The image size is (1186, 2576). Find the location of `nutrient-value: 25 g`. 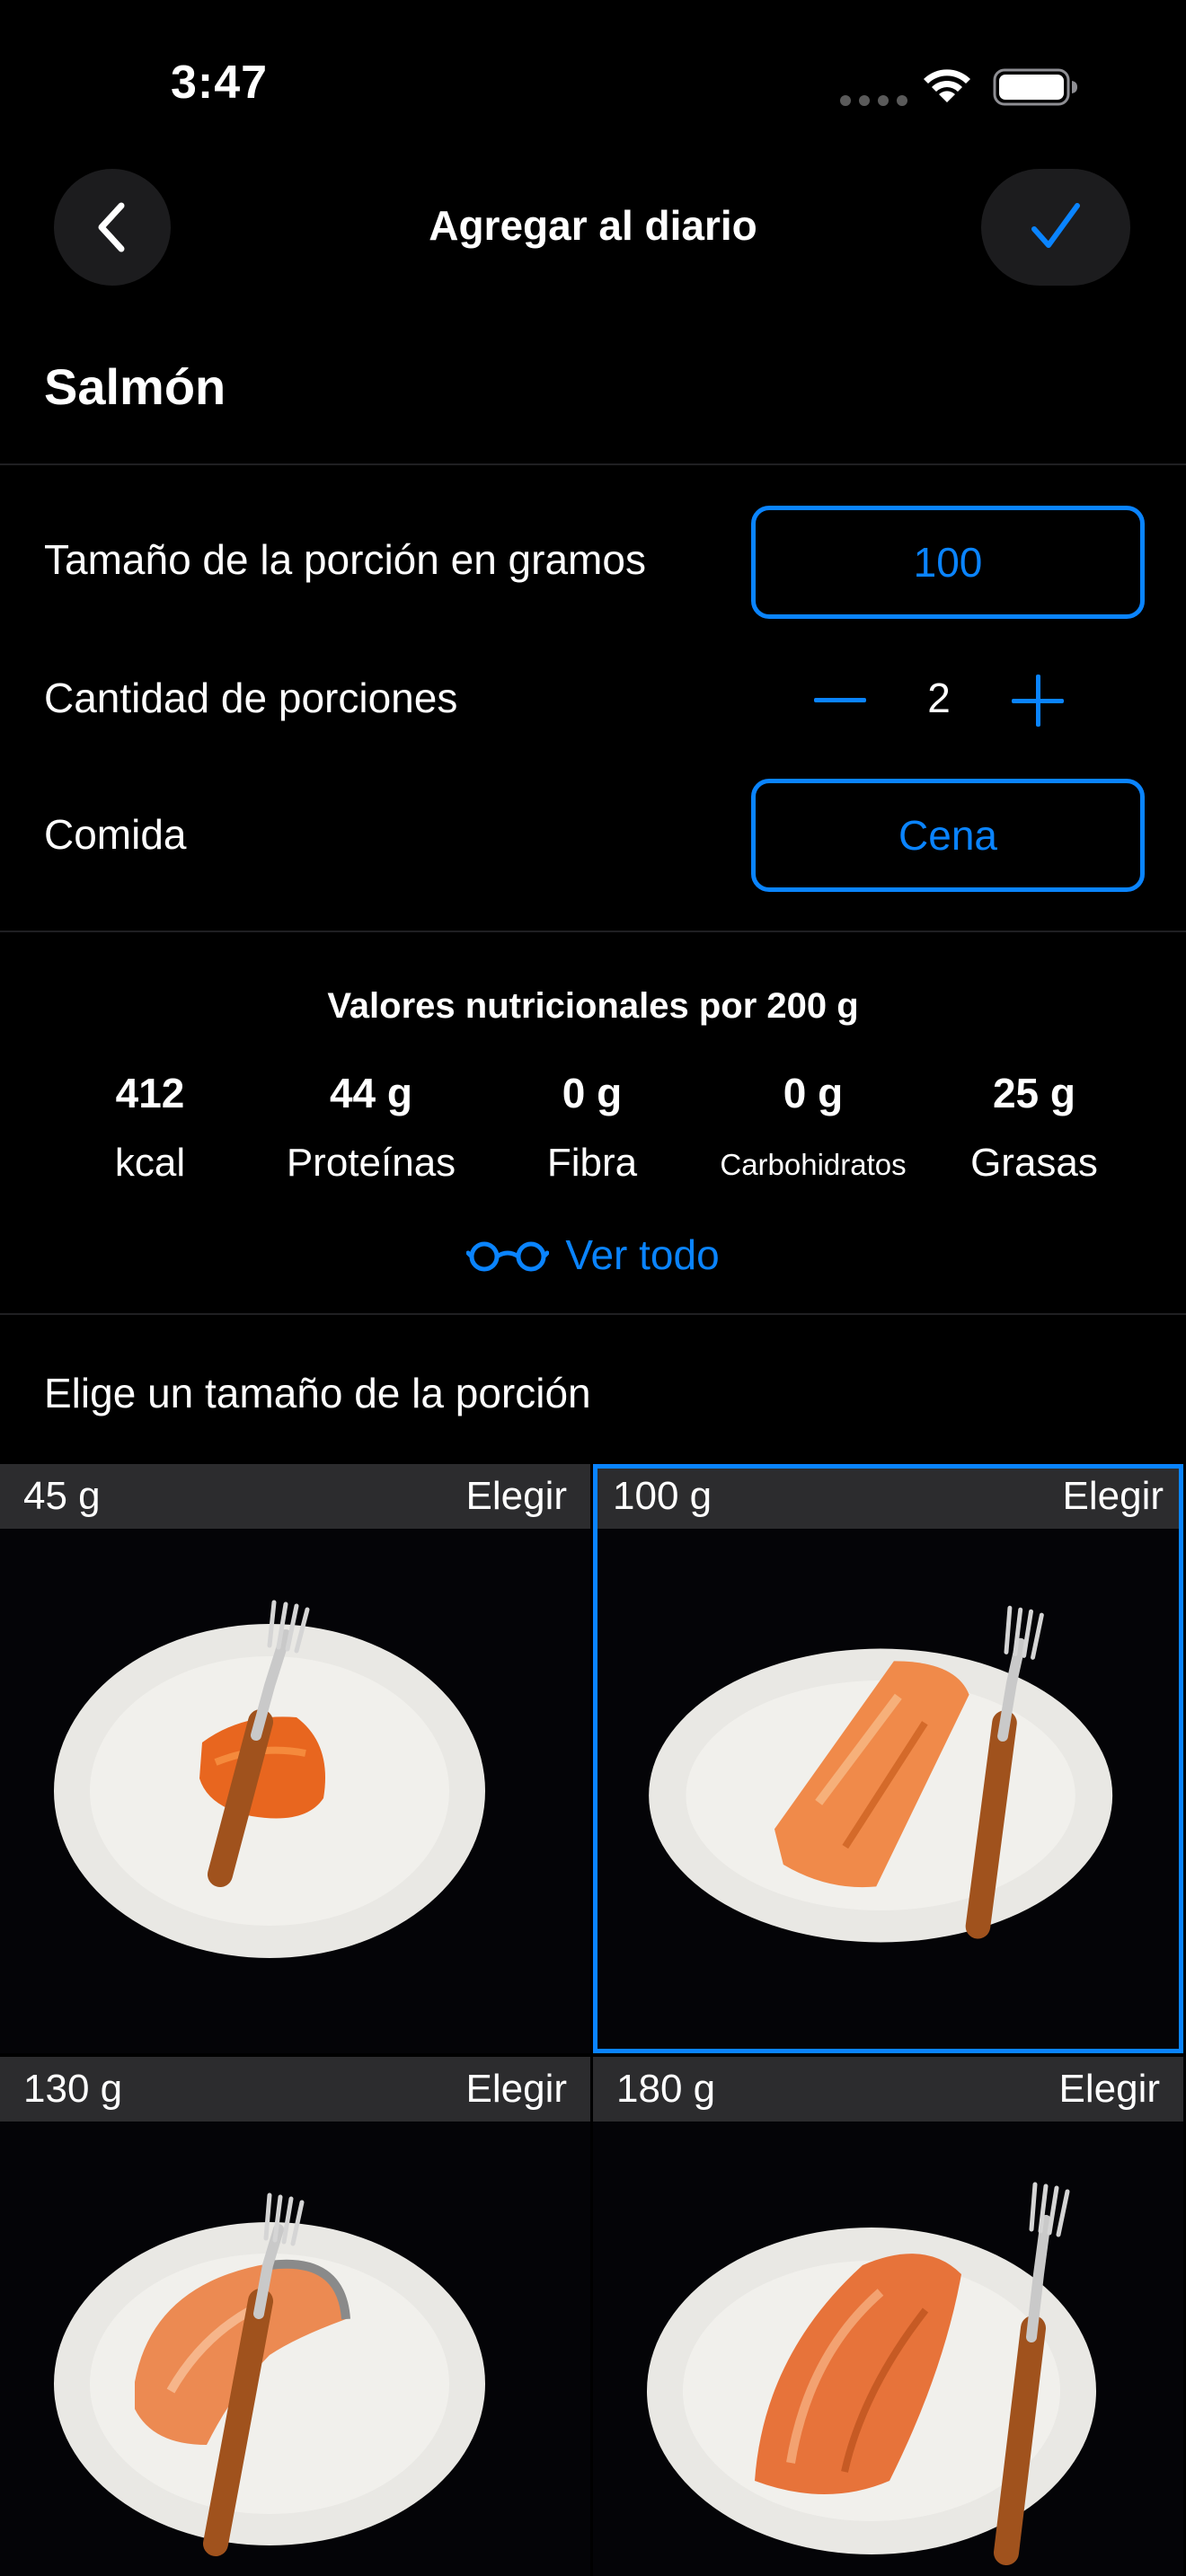

nutrient-value: 25 g is located at coordinates (1034, 1093).